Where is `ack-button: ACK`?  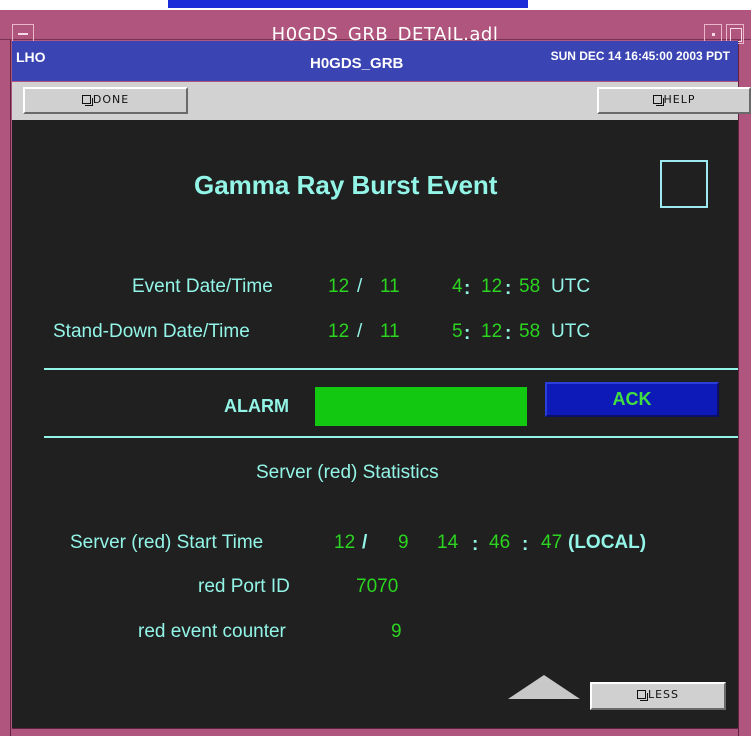 ack-button: ACK is located at coordinates (632, 399).